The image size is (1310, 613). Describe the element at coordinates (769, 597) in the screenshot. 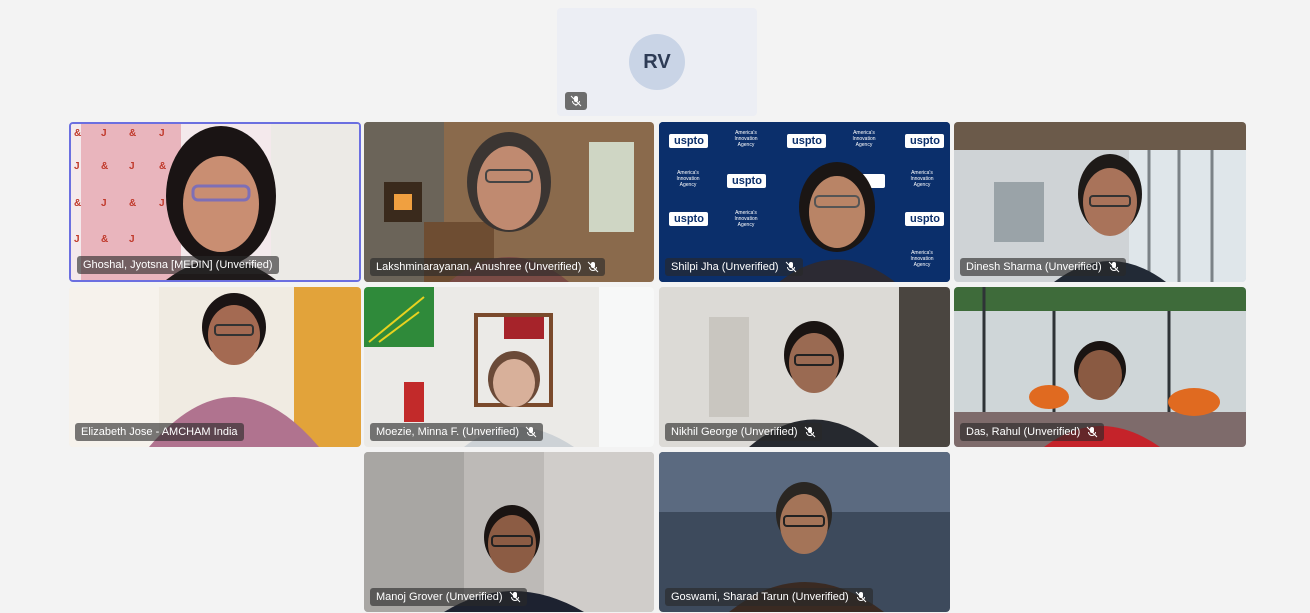

I see `participant-name-label: Goswami, Sharad Tarun (Unverified)` at that location.